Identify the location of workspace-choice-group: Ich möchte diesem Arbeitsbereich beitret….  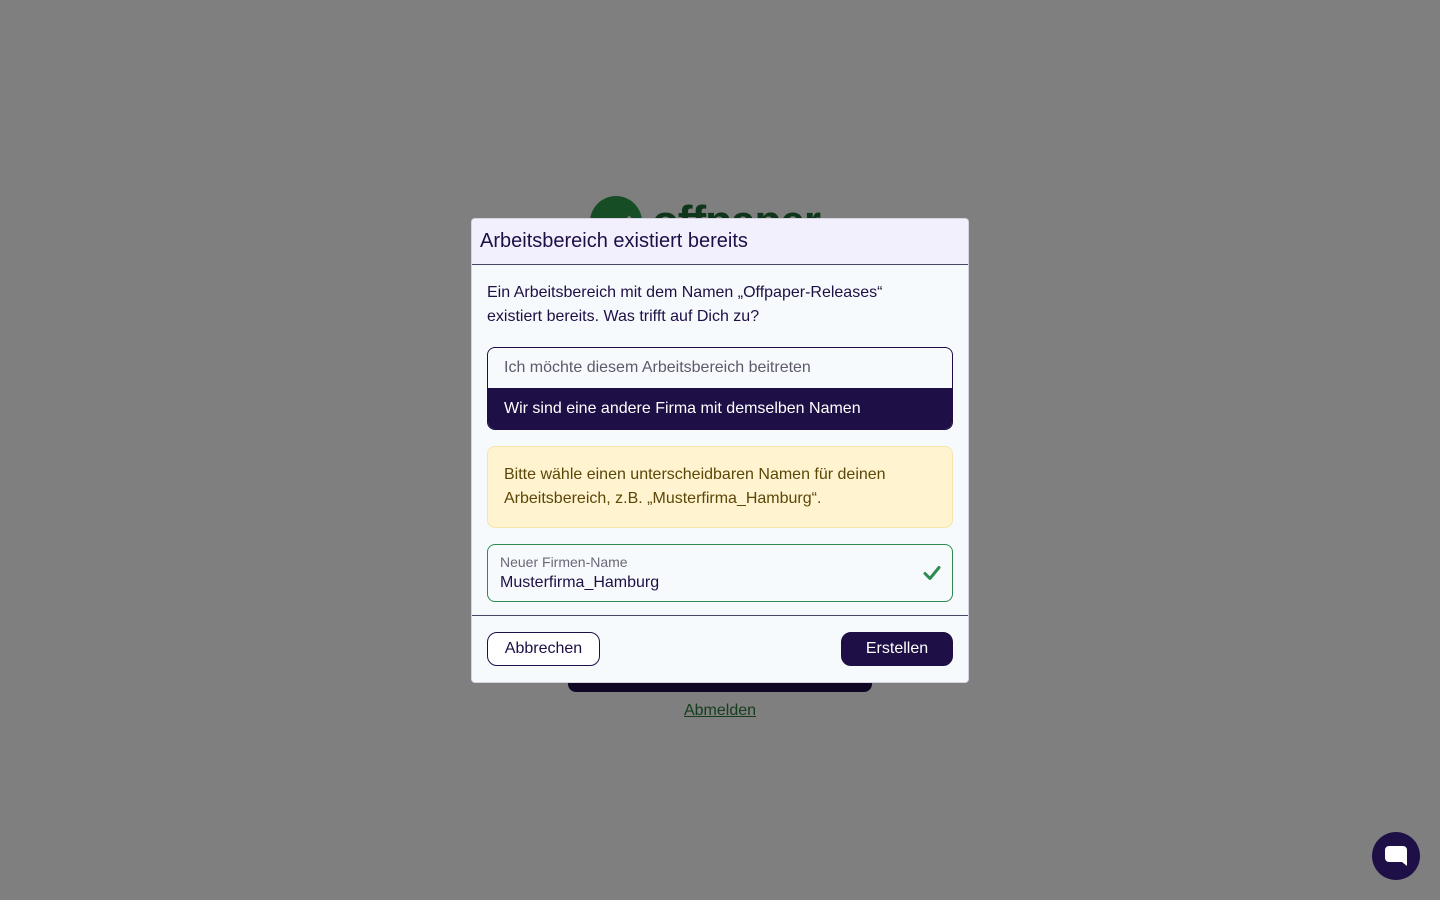
(720, 388).